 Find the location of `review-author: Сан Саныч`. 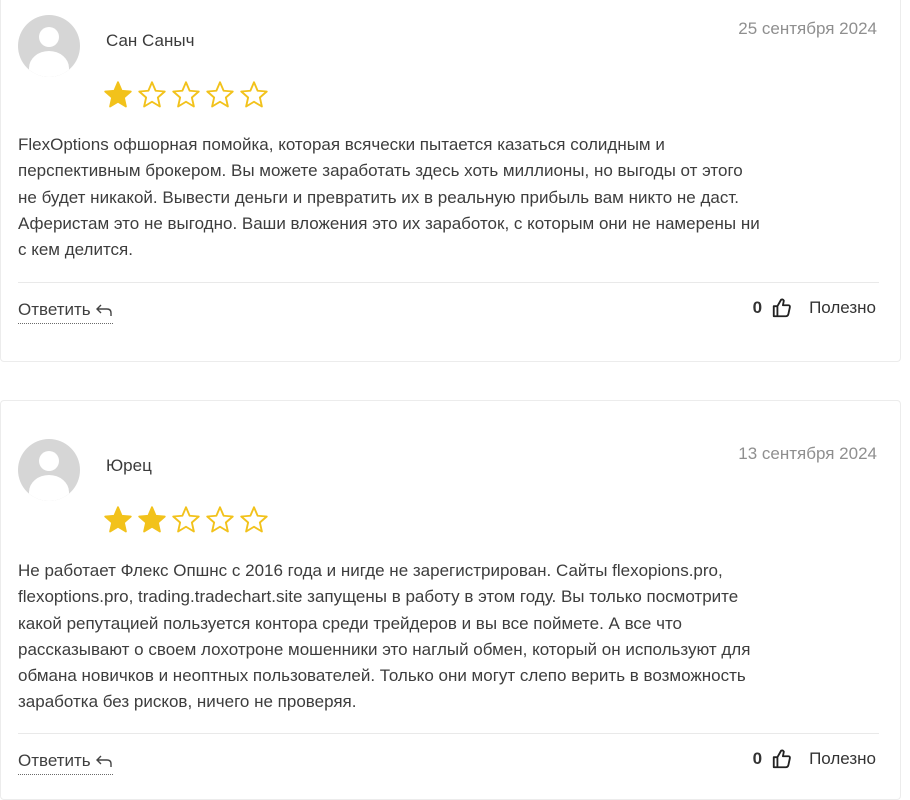

review-author: Сан Саныч is located at coordinates (150, 40).